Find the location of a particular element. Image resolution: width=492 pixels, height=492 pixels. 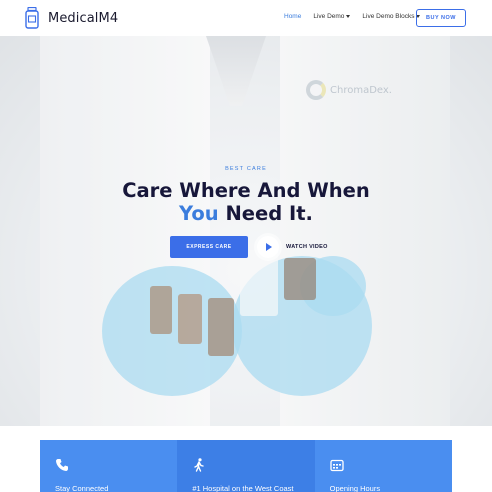

nav-live-demo: Live Demo is located at coordinates (332, 16).